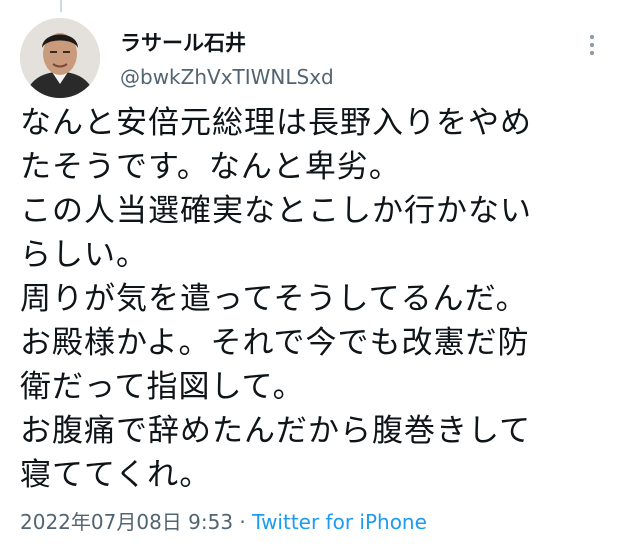 The height and width of the screenshot is (554, 620). I want to click on tweet-text-line: なんと安倍元総理は長野入りをやめ, so click(276, 123).